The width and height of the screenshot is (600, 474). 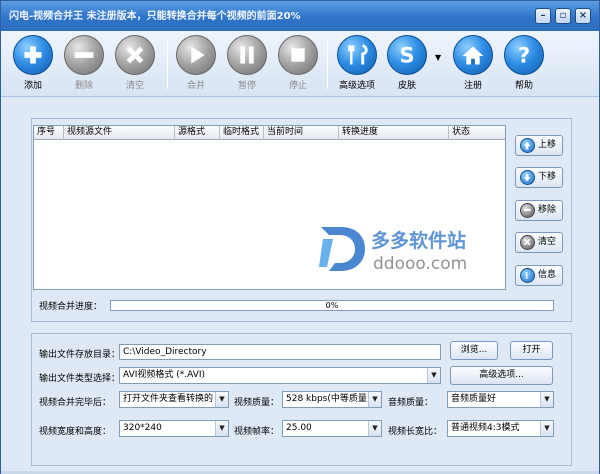 I want to click on skin-dropdown-icon: ▼, so click(x=438, y=57).